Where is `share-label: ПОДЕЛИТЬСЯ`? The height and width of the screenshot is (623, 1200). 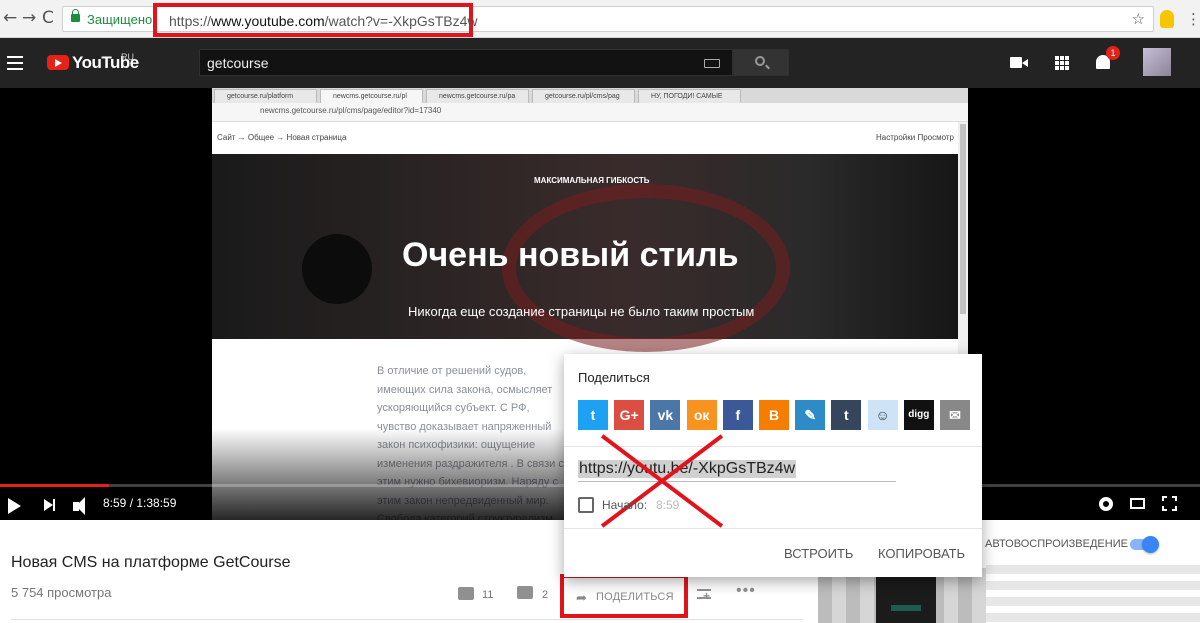
share-label: ПОДЕЛИТЬСЯ is located at coordinates (635, 597).